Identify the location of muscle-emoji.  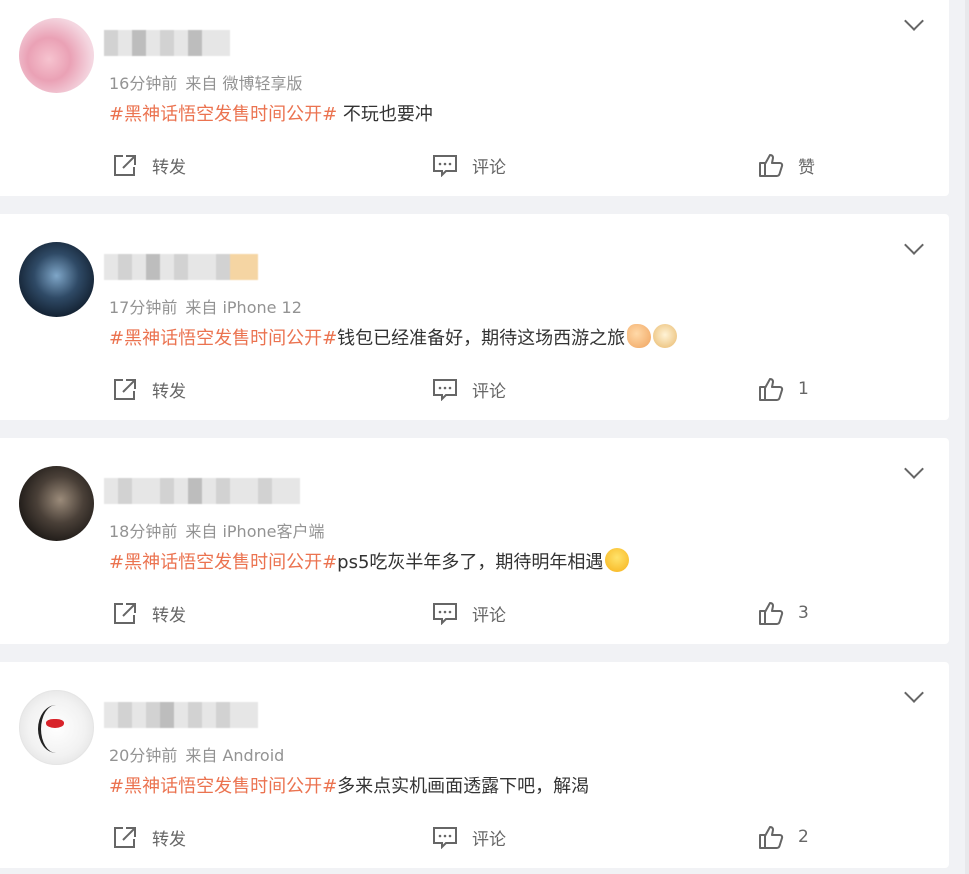
(639, 336).